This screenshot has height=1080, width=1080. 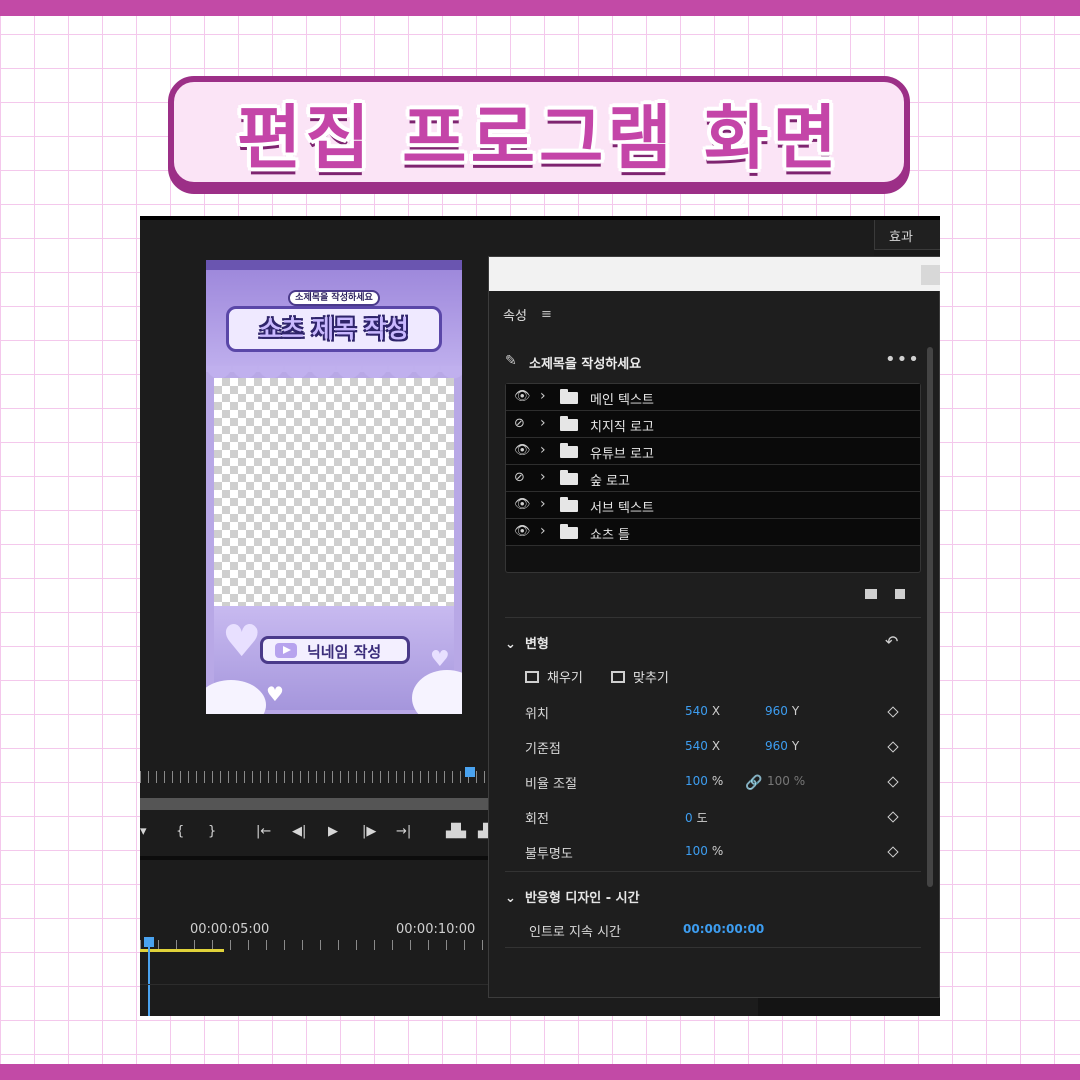 What do you see at coordinates (902, 359) in the screenshot?
I see `more-options-icon: •••` at bounding box center [902, 359].